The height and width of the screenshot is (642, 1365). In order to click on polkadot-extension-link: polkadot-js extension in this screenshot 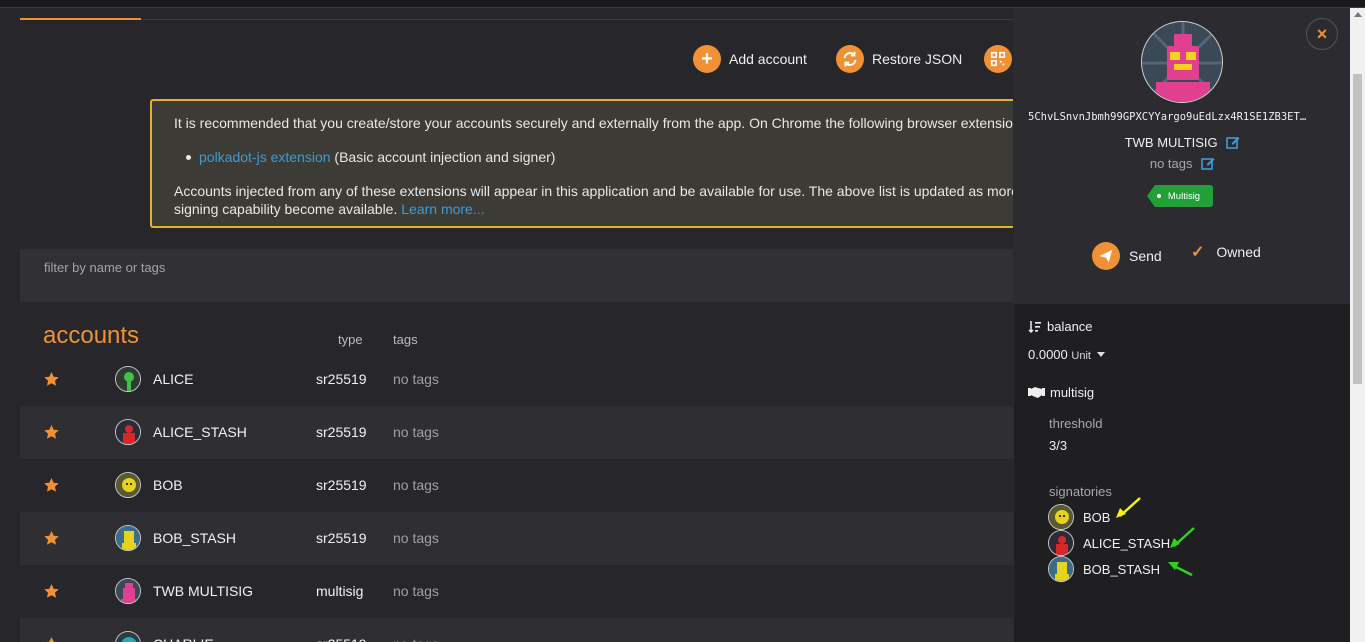, I will do `click(265, 157)`.